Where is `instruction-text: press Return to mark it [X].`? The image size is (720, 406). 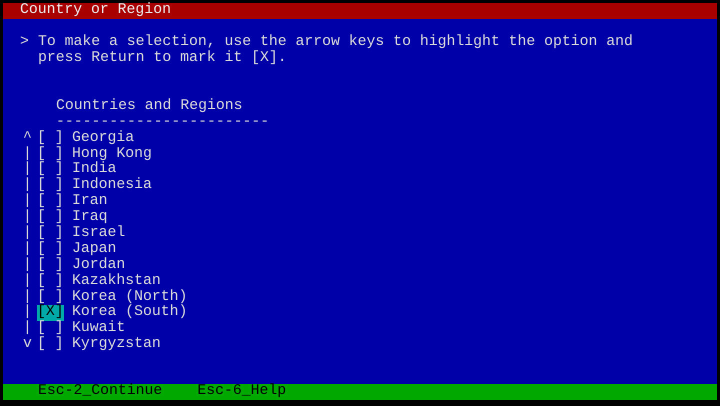 instruction-text: press Return to mark it [X]. is located at coordinates (163, 58).